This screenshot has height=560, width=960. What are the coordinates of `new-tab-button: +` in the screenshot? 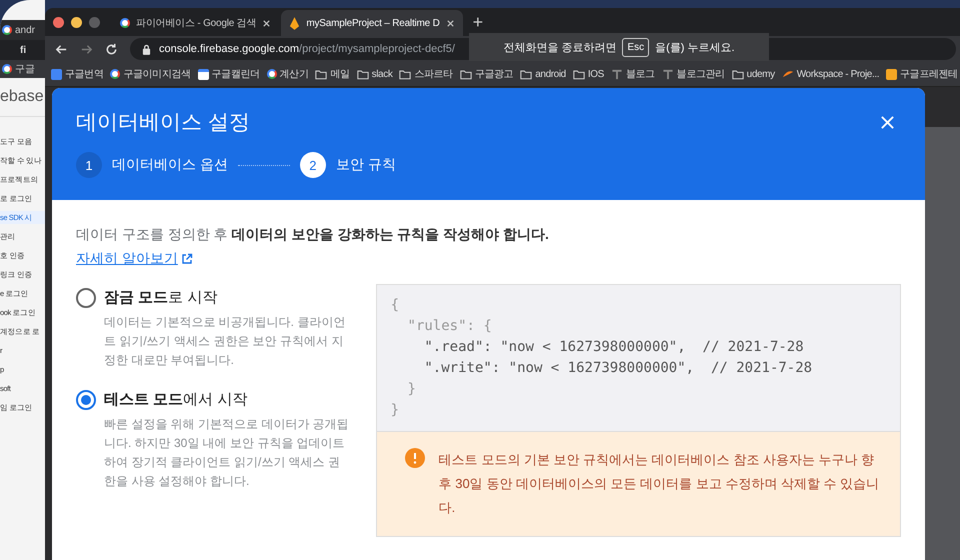 It's located at (478, 22).